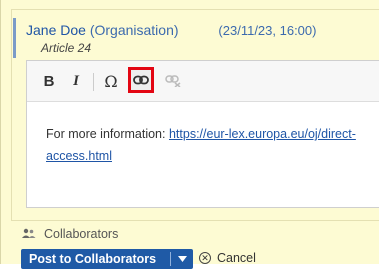 Image resolution: width=379 pixels, height=269 pixels. I want to click on article-reference: Article 24, so click(66, 48).